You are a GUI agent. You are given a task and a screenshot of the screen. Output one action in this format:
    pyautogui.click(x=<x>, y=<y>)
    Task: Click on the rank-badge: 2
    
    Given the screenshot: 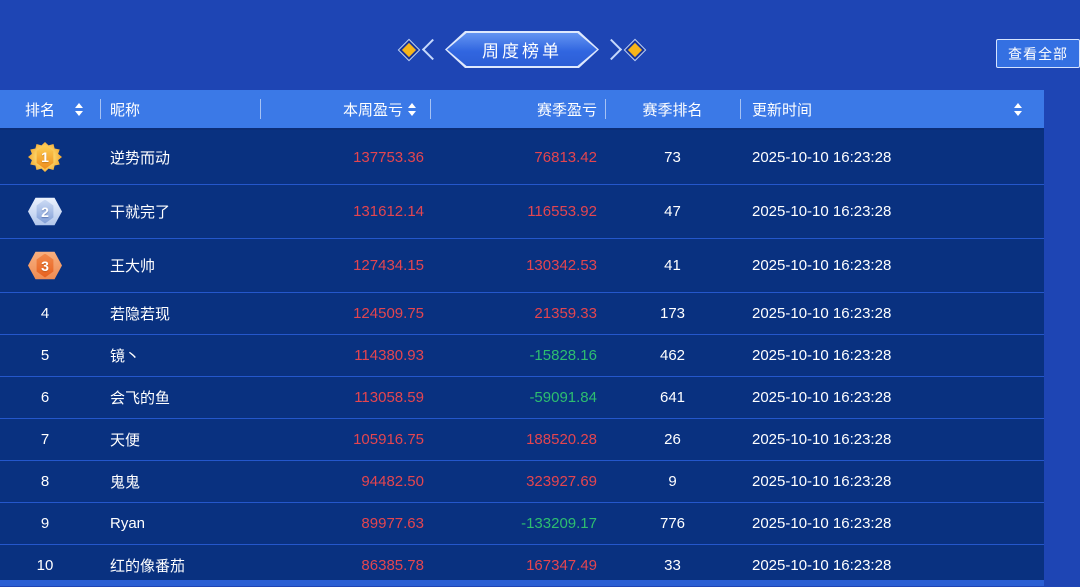 What is the action you would take?
    pyautogui.click(x=45, y=212)
    